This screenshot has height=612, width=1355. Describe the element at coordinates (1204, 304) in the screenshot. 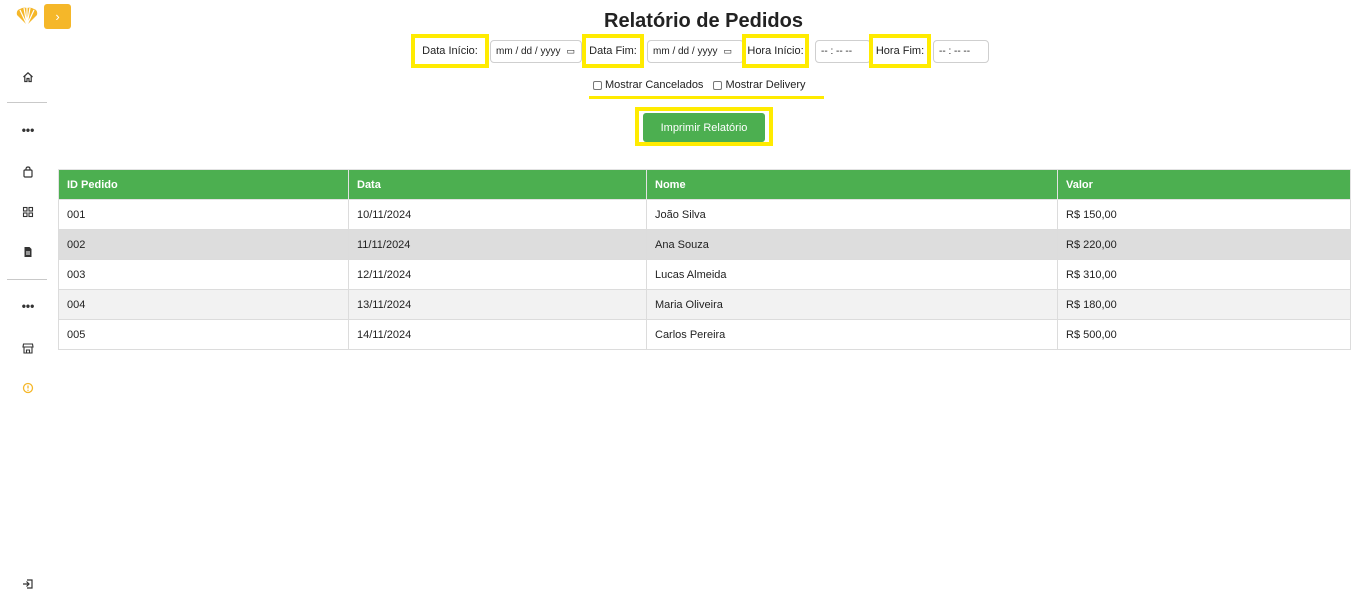

I see `cell-valor: R$ 180,00` at that location.